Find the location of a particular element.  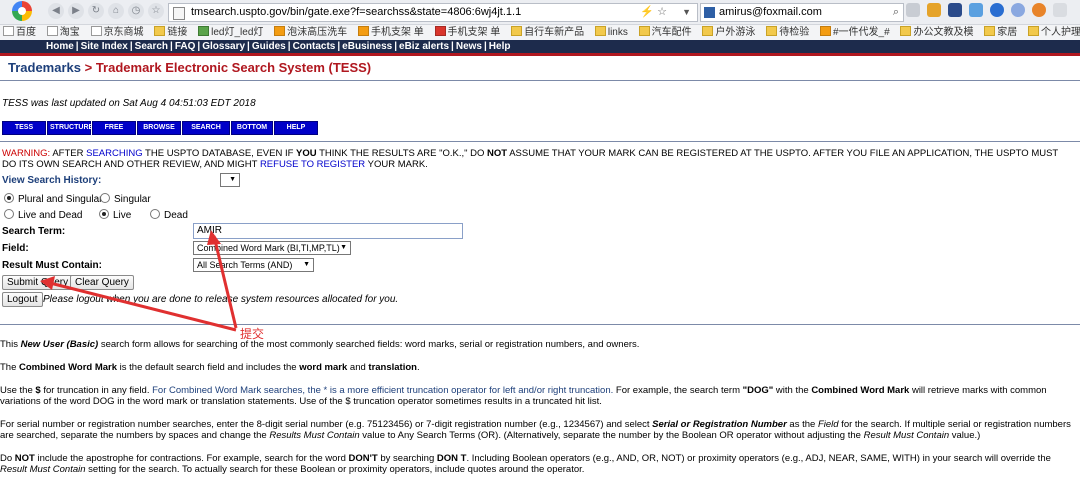

bottom-button: BOTTOM is located at coordinates (252, 128).